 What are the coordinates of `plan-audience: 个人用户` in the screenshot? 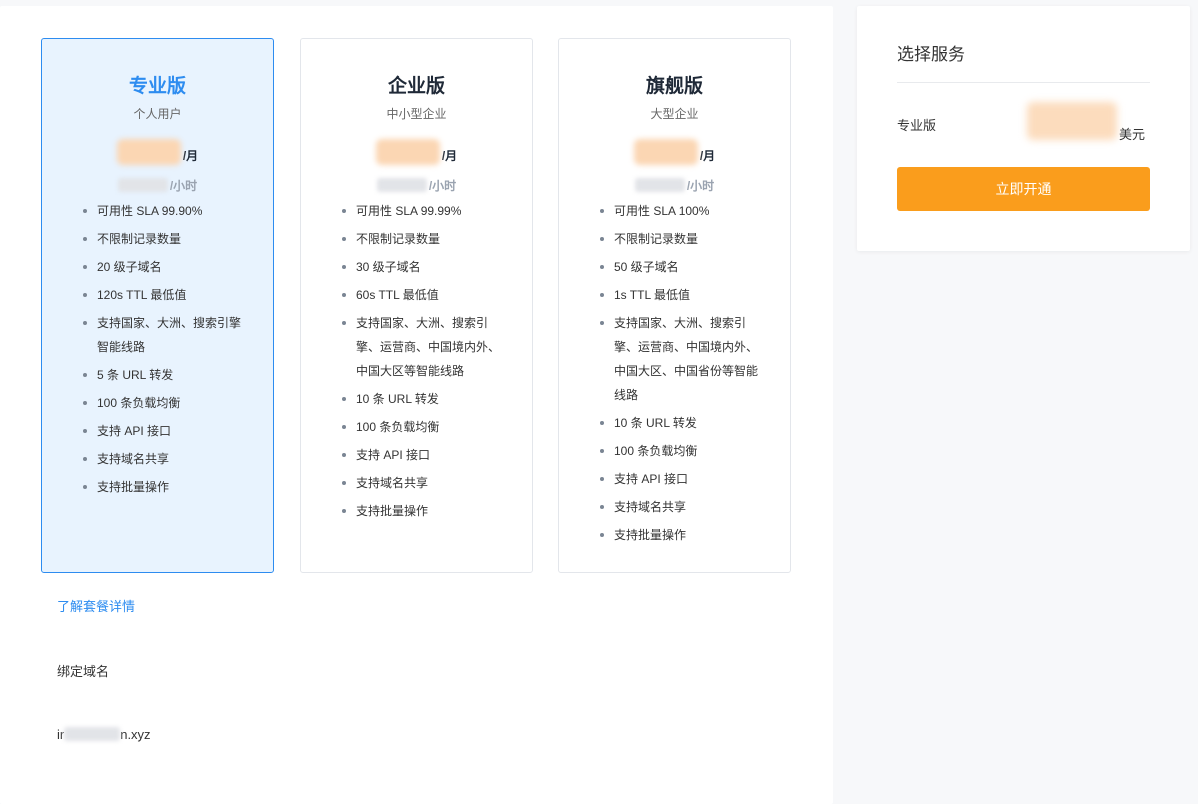 It's located at (157, 114).